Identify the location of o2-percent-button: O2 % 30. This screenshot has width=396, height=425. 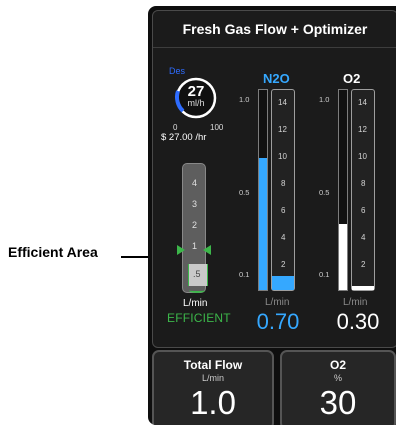
(338, 387).